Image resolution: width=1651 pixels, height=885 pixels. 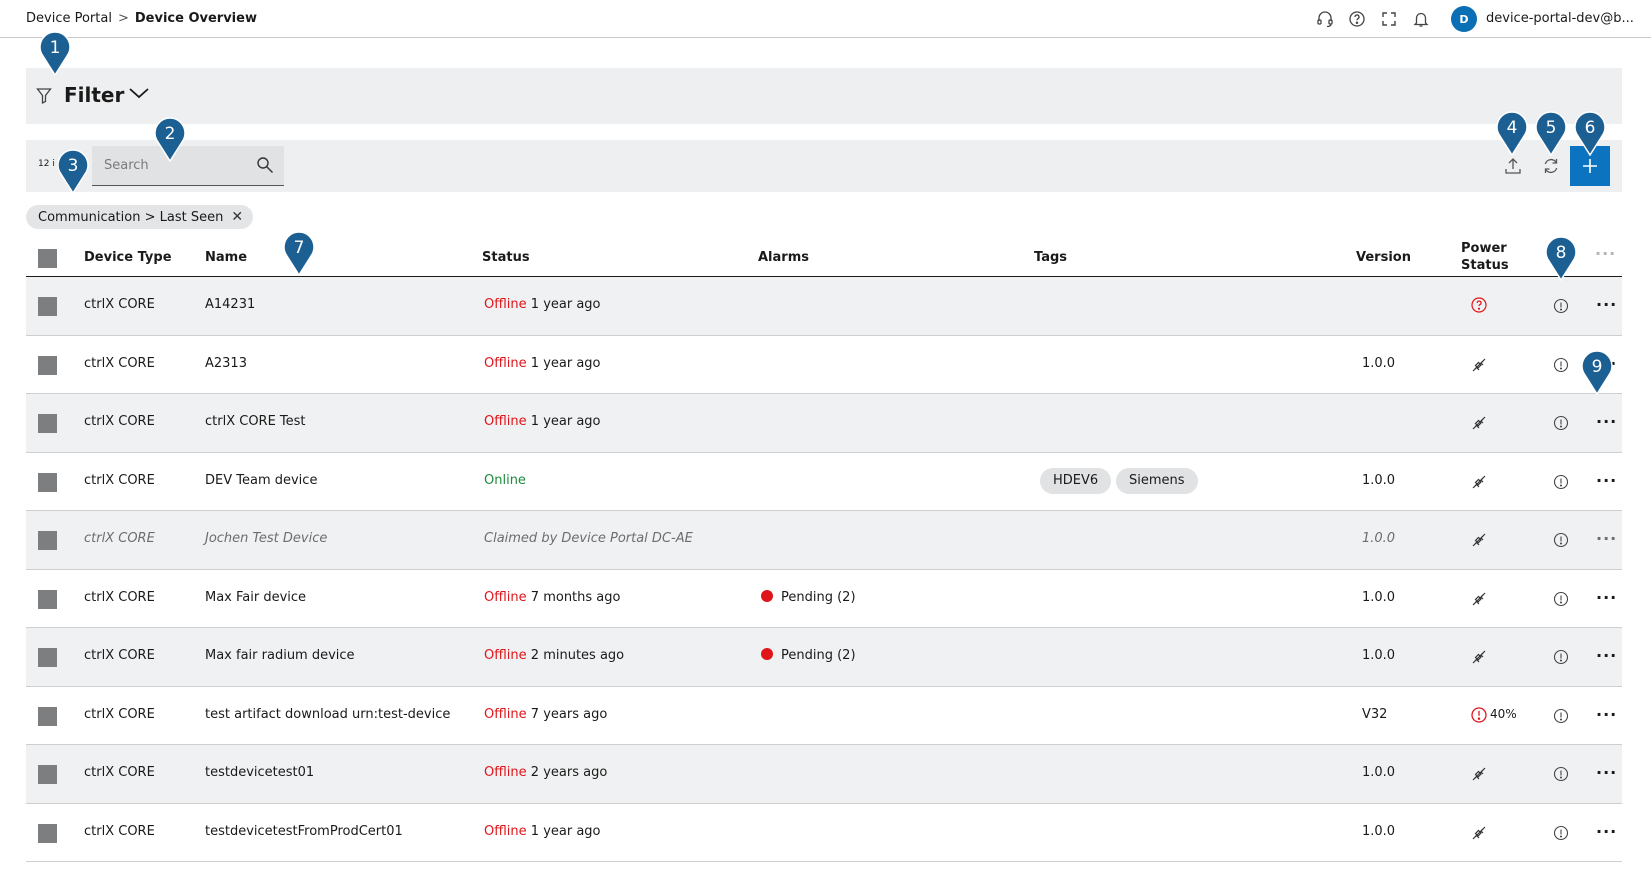 I want to click on avatar: D, so click(x=1464, y=19).